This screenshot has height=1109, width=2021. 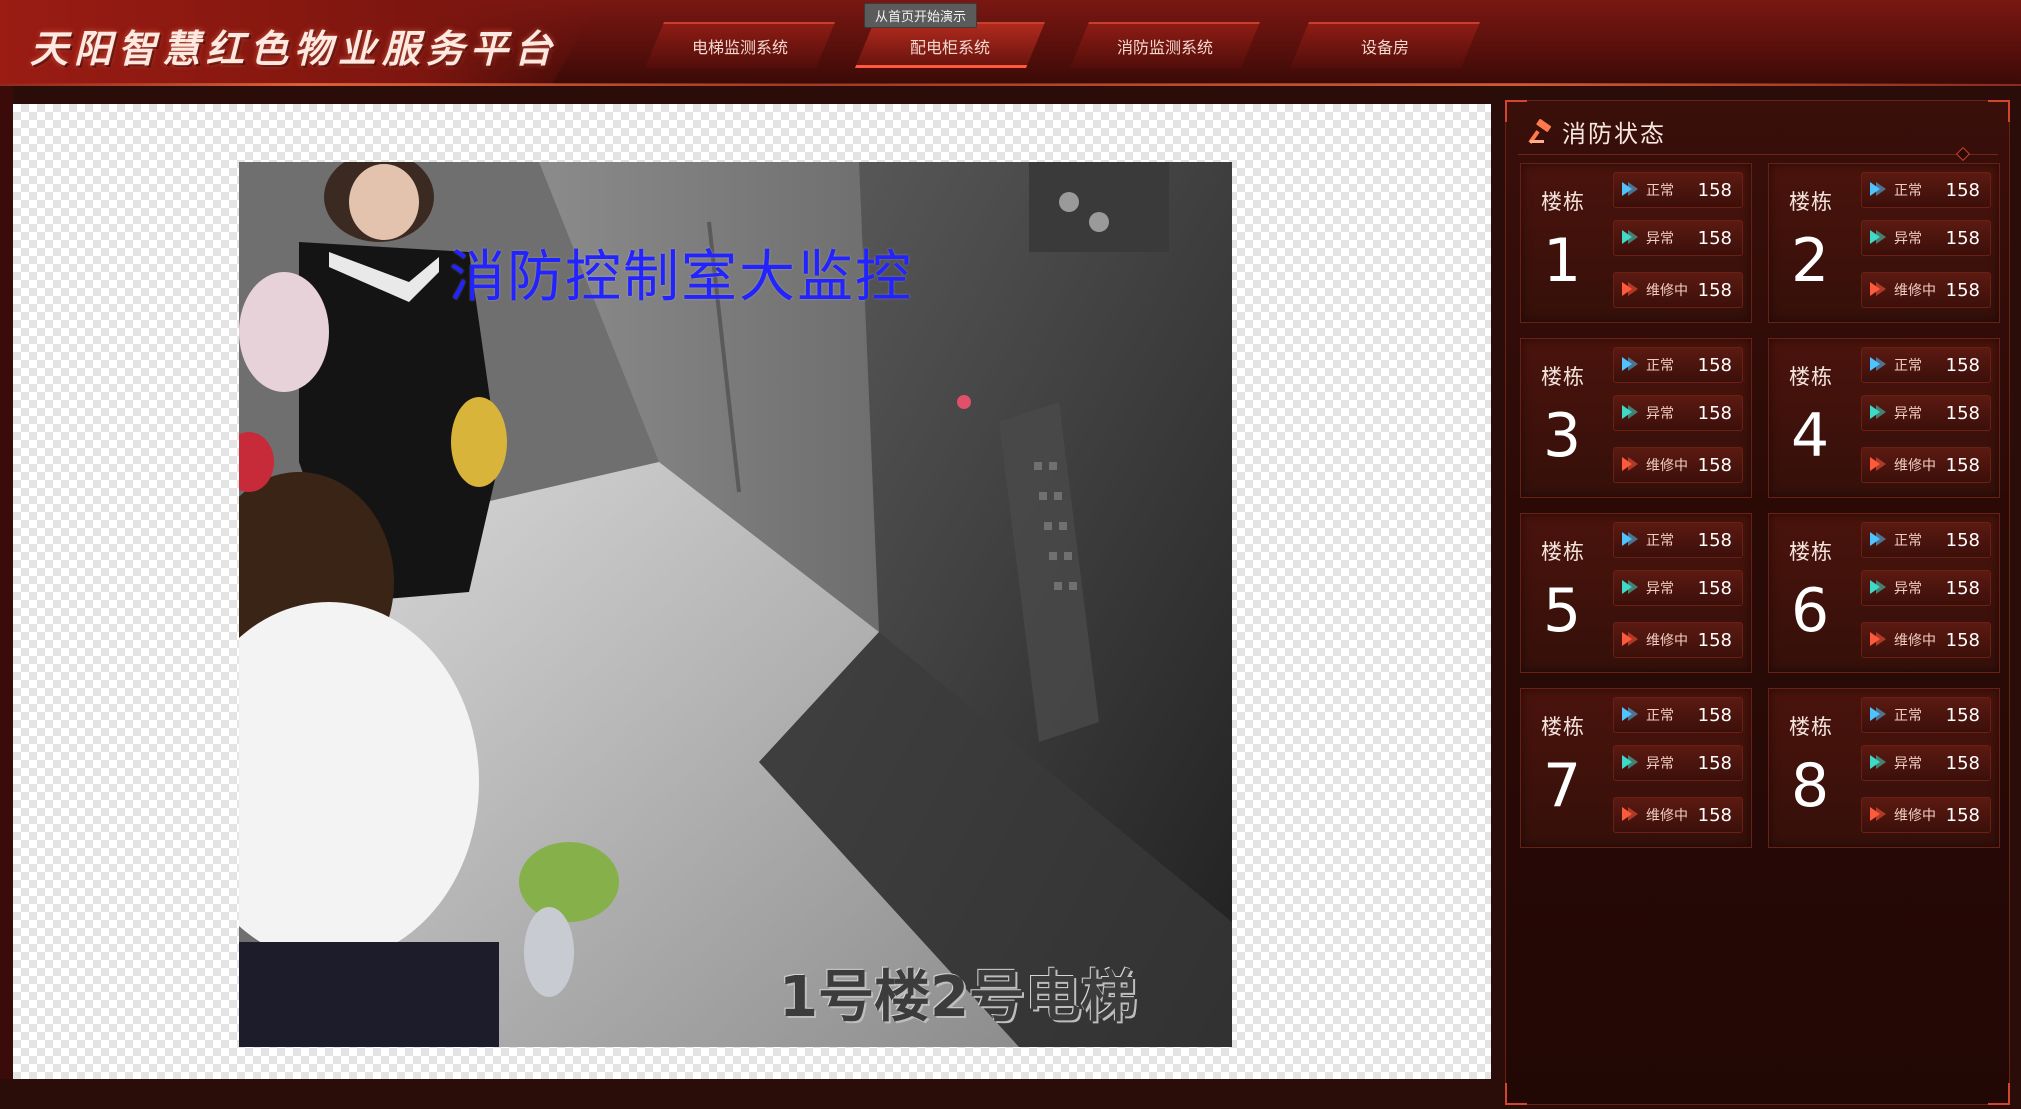 What do you see at coordinates (1165, 45) in the screenshot?
I see `tab-fire-monitoring: 消防监测系统` at bounding box center [1165, 45].